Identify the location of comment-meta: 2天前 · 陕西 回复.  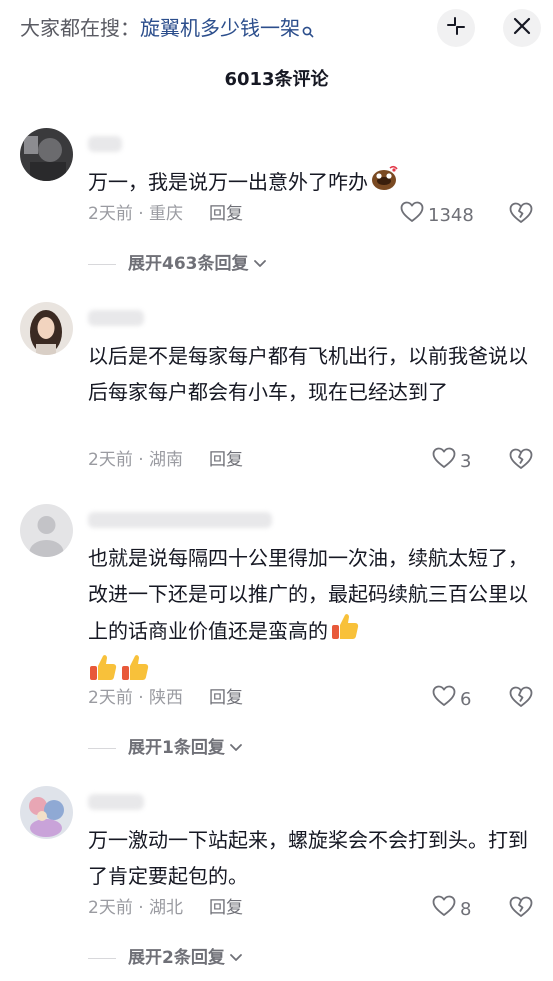
(165, 698).